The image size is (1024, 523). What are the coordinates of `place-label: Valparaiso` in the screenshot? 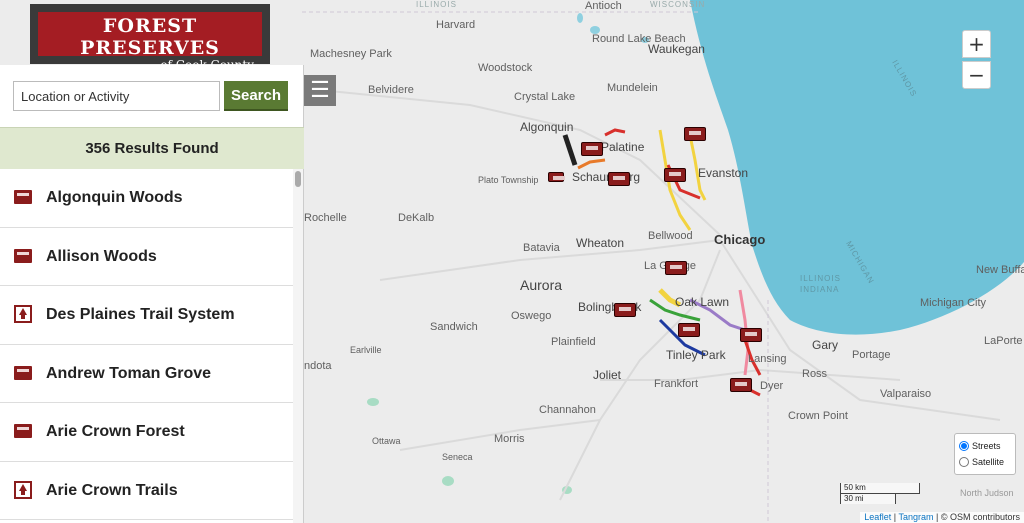 It's located at (906, 394).